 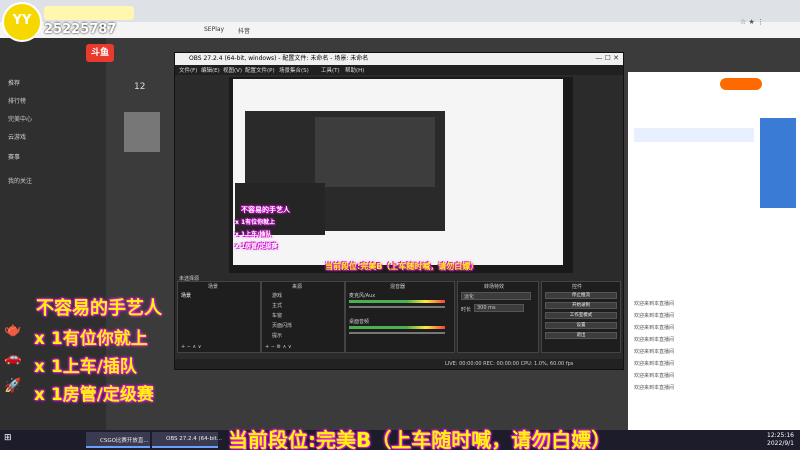 What do you see at coordinates (265, 210) in the screenshot?
I see `preview-overlay-title: 不容易的手艺人` at bounding box center [265, 210].